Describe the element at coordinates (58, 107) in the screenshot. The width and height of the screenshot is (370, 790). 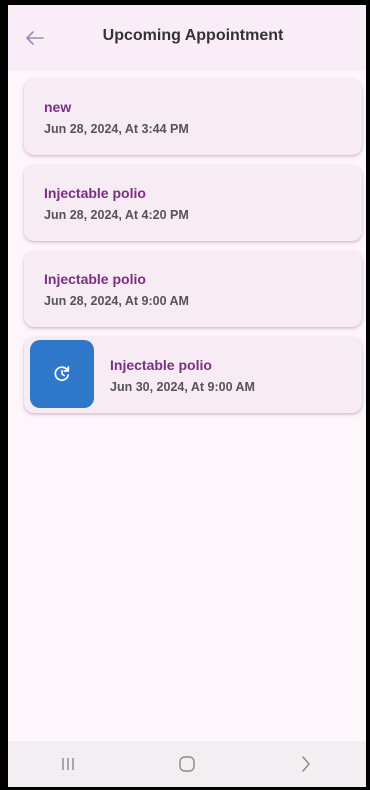
I see `appointment-name: new` at that location.